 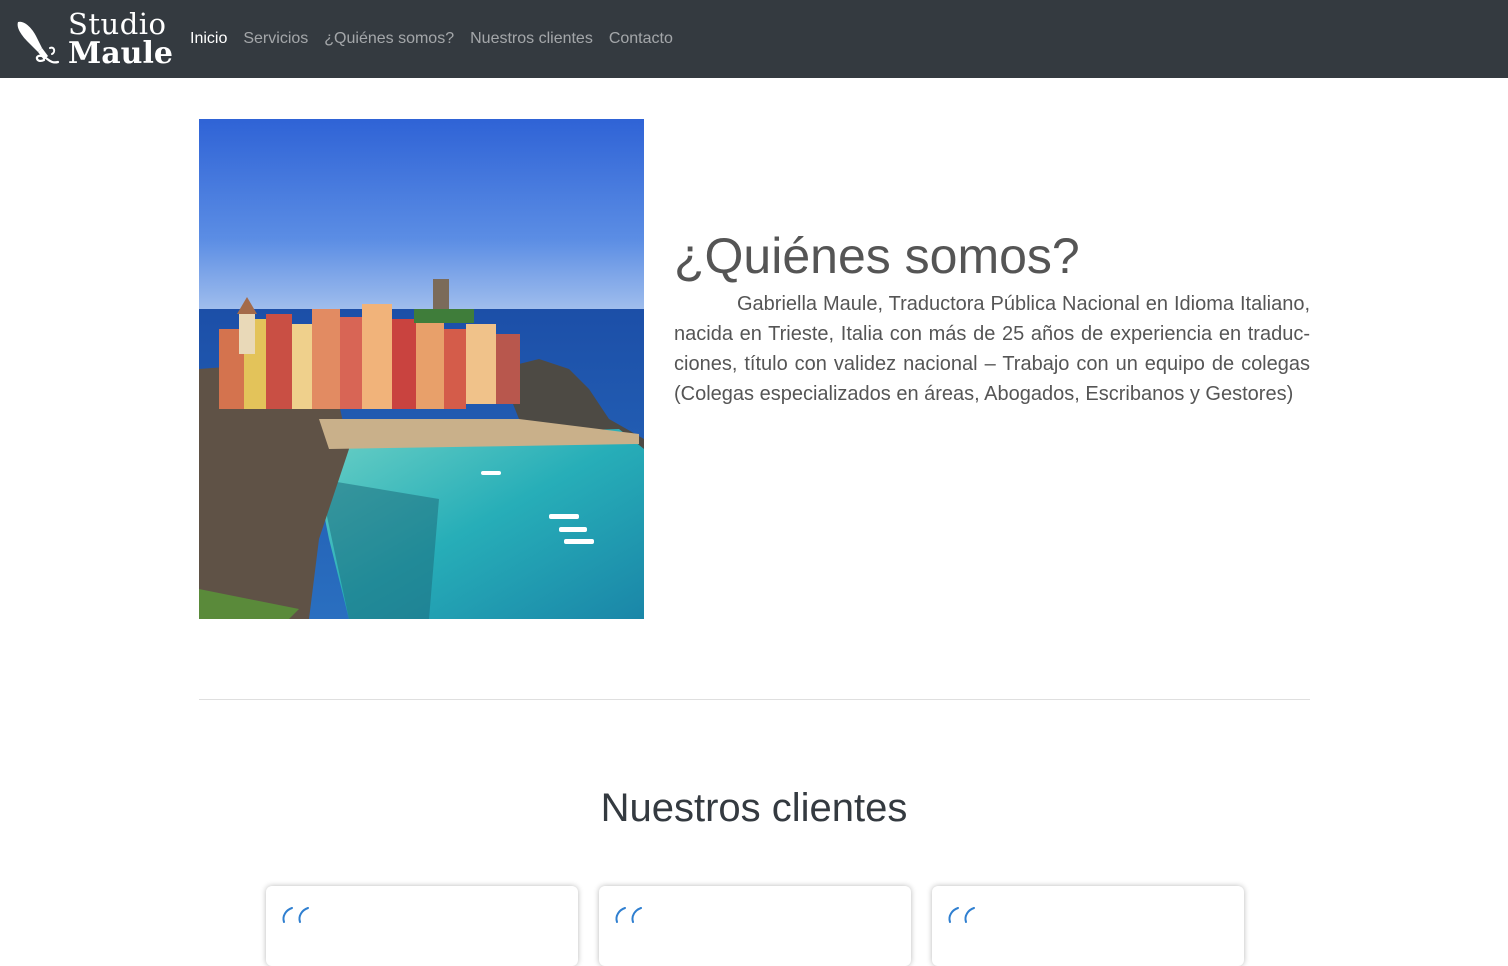 I want to click on brand-name: Studio Maule, so click(x=120, y=39).